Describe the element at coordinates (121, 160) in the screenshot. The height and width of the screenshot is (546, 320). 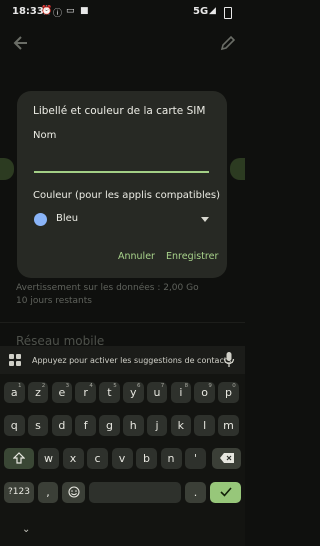
I see `name-input` at that location.